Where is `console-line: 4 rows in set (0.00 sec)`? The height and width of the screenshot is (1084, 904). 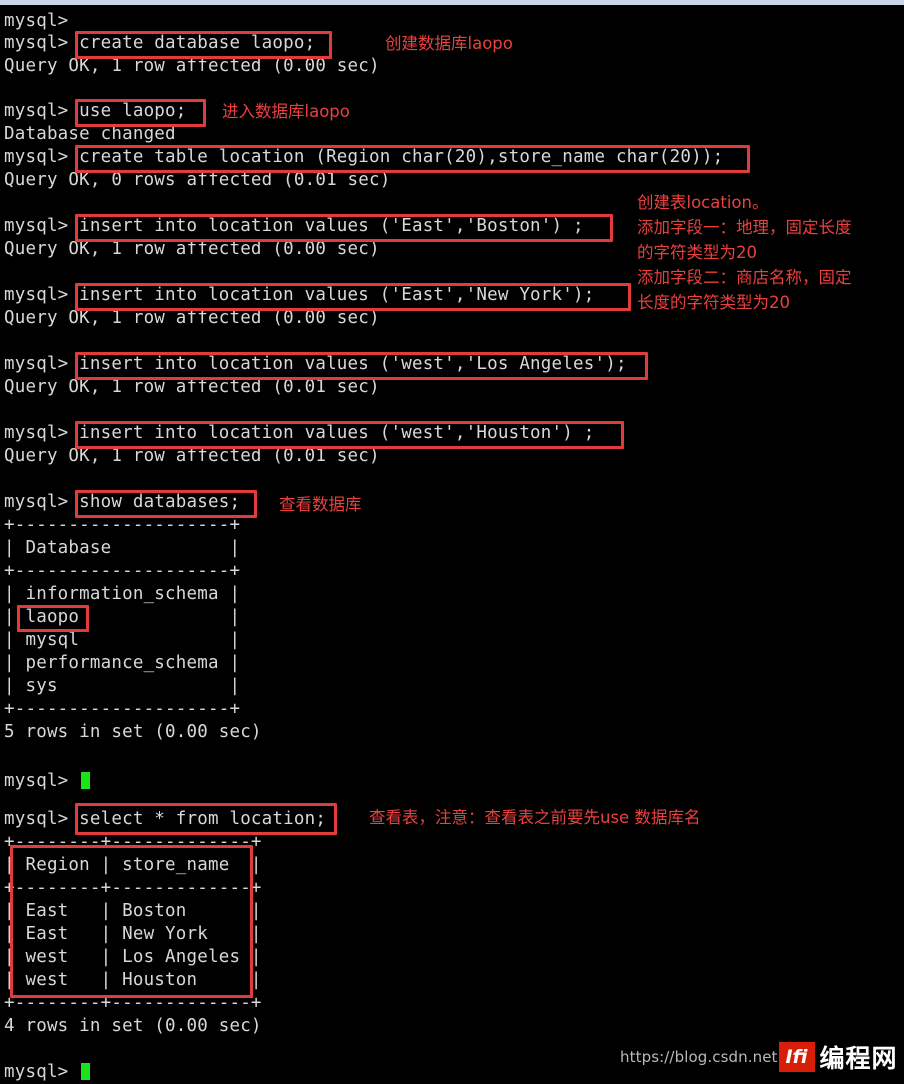 console-line: 4 rows in set (0.00 sec) is located at coordinates (133, 1026).